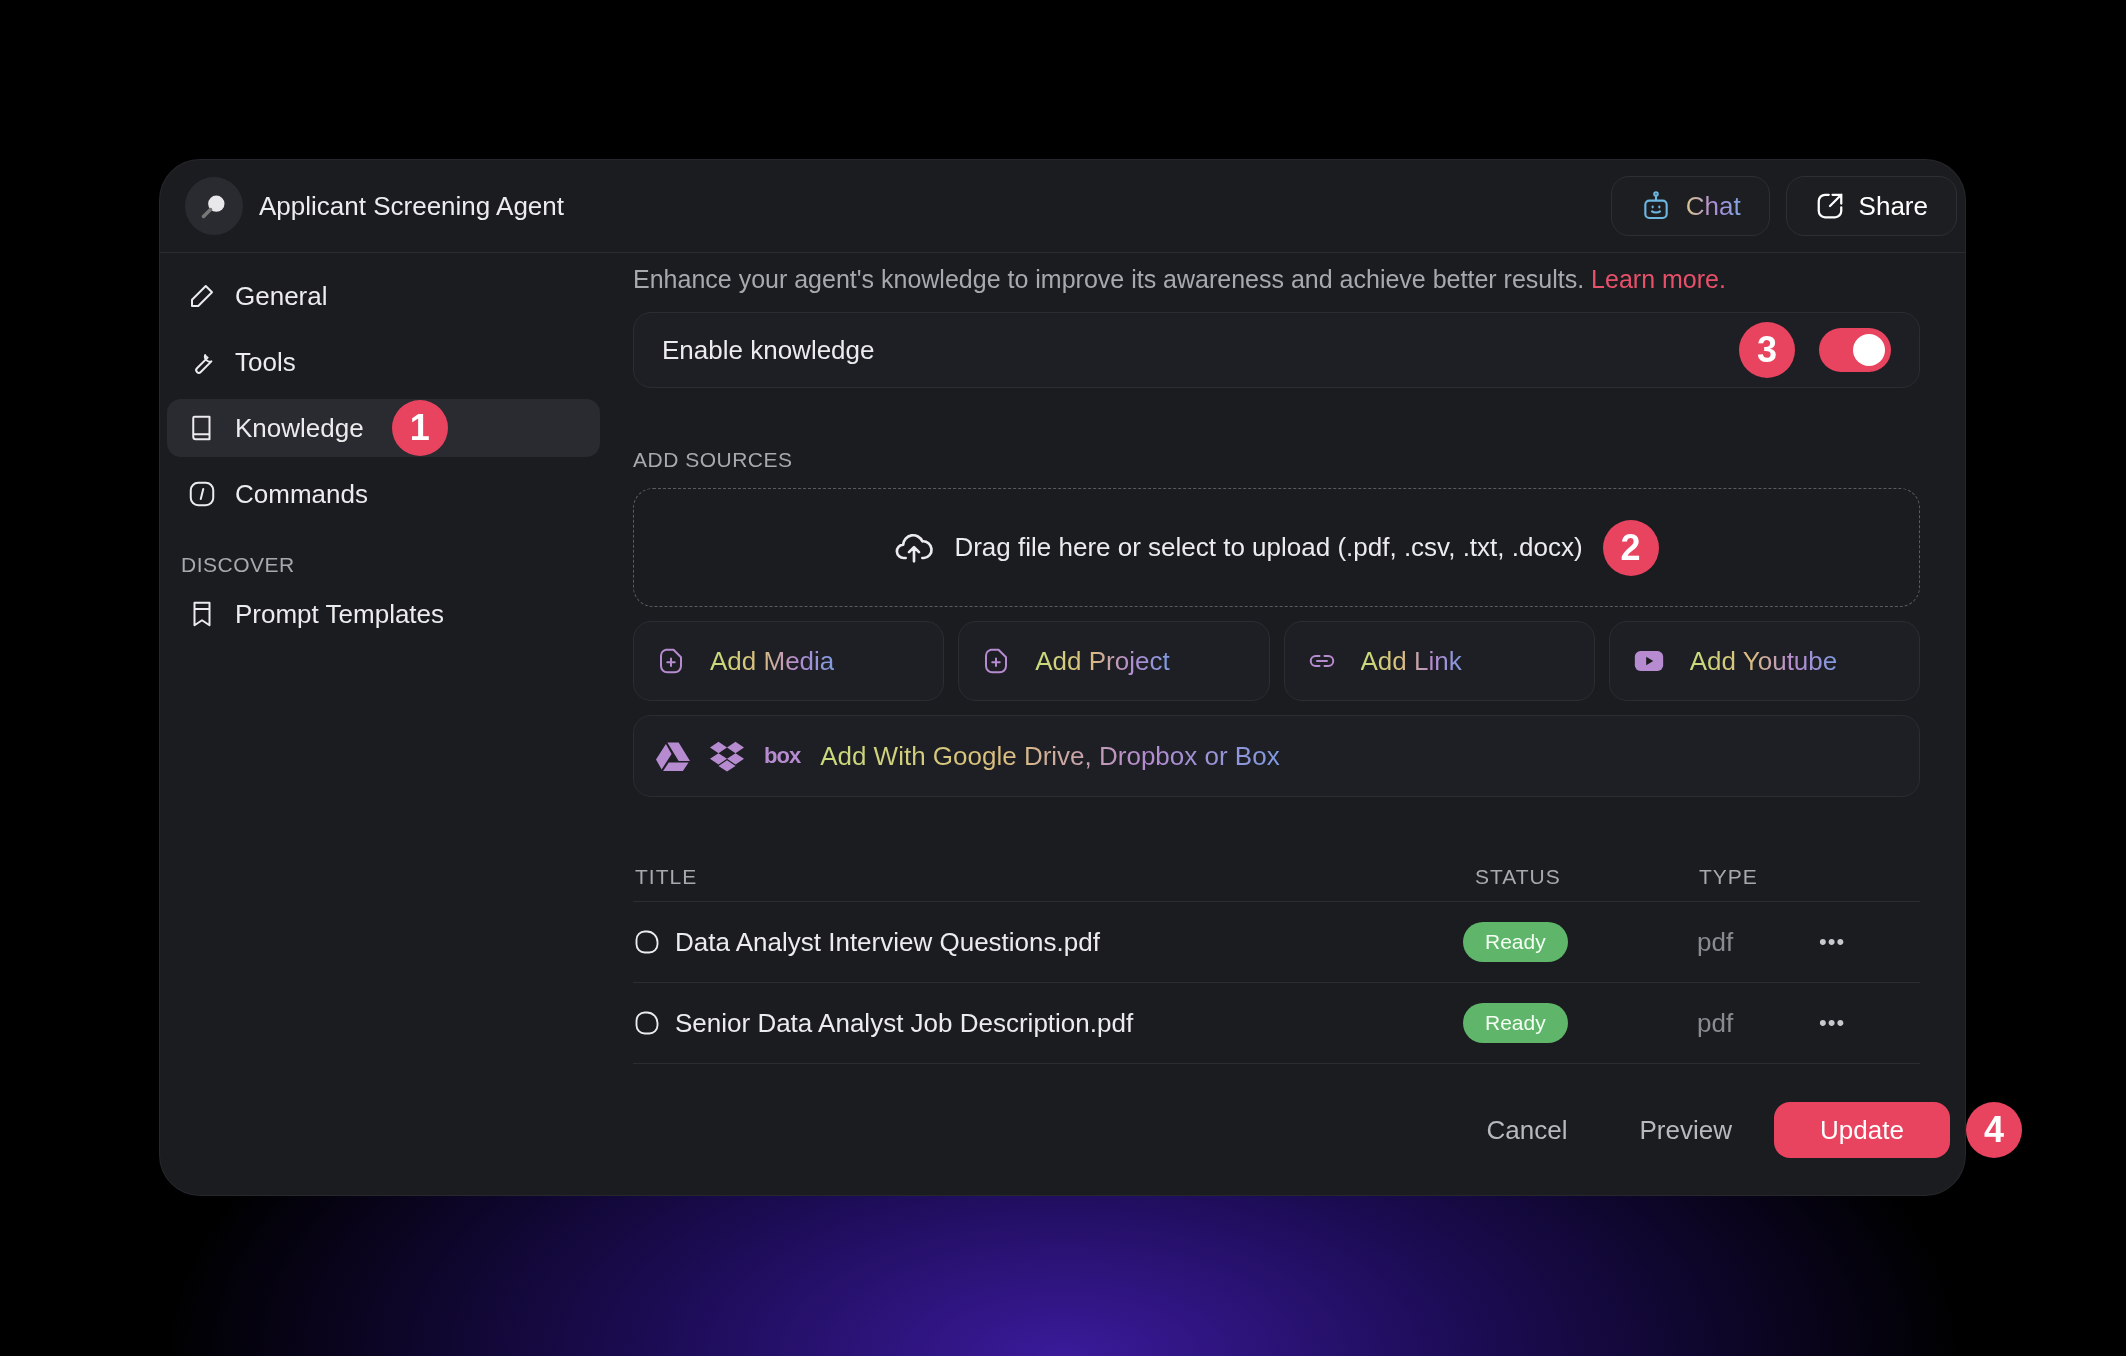  I want to click on triangle-drive-icon, so click(673, 756).